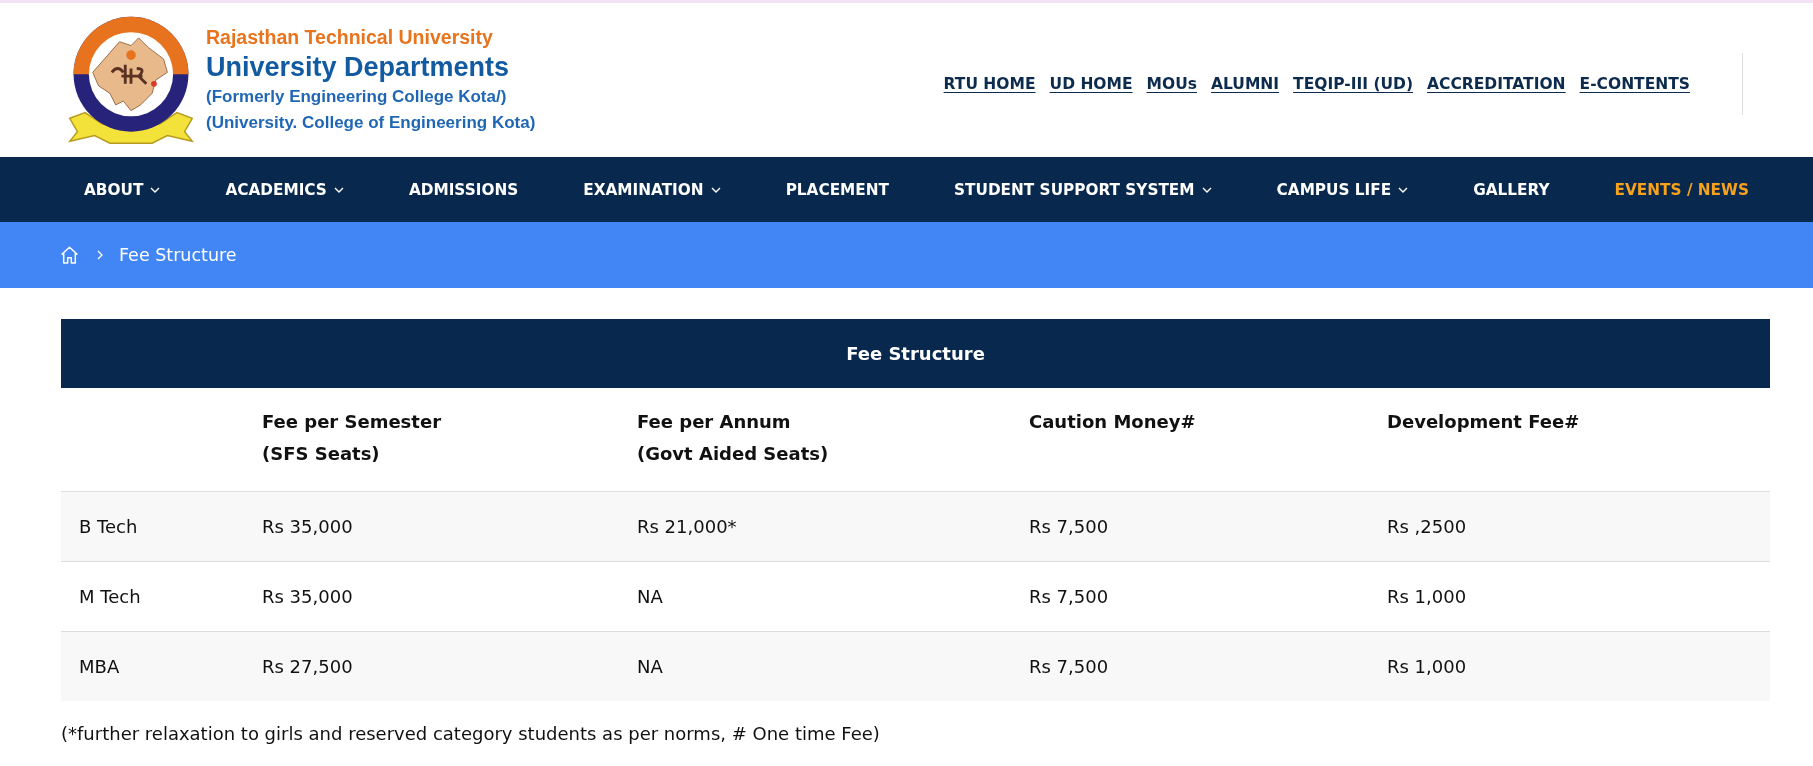 This screenshot has height=766, width=1813. I want to click on nav-link: ACADEMICS, so click(284, 189).